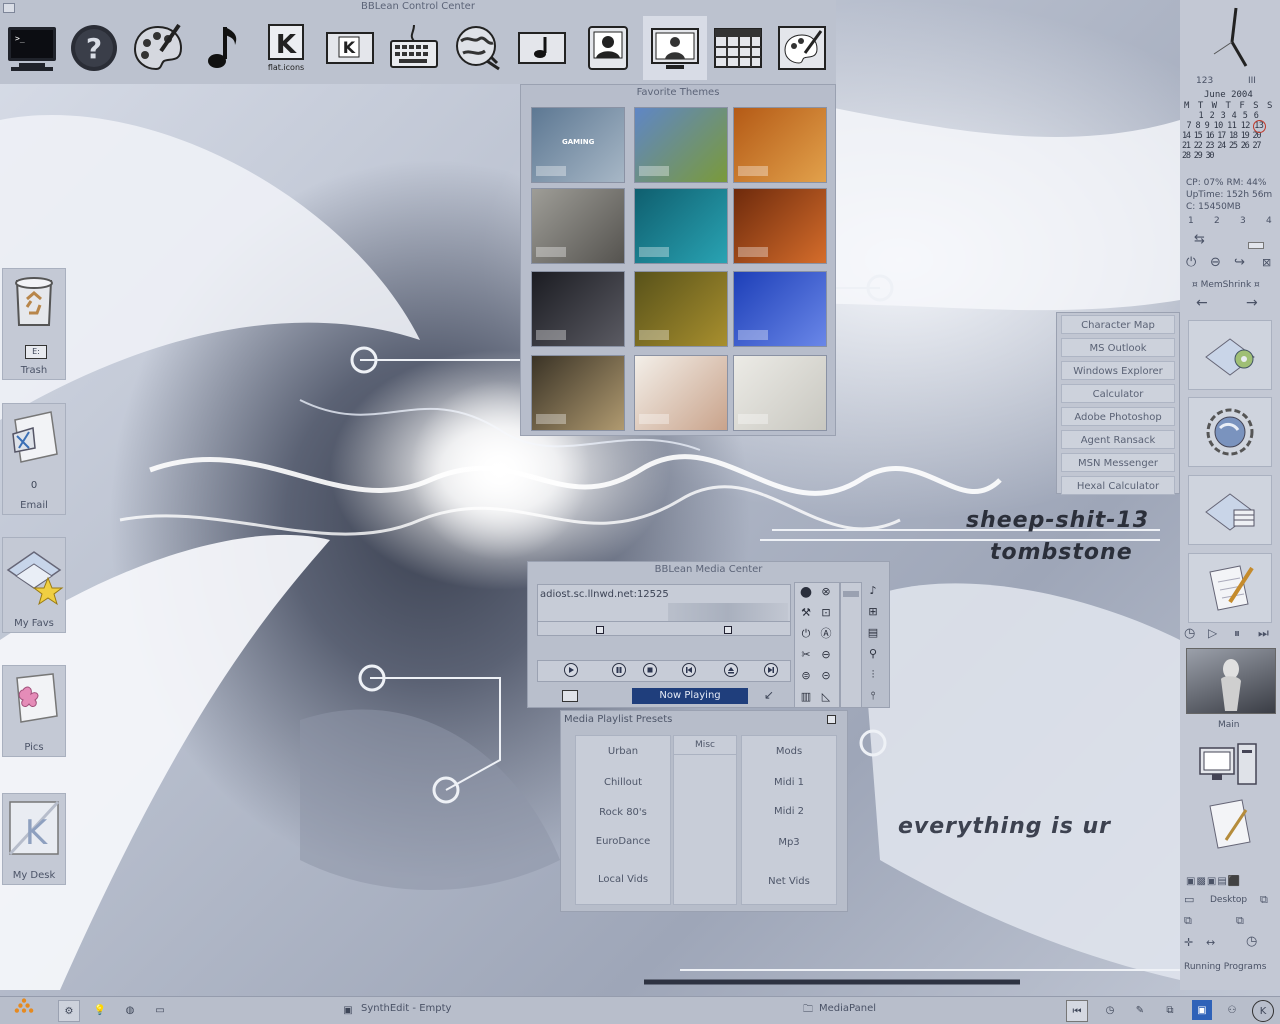  I want to click on launch-ms-outlook: MS Outlook, so click(1118, 347).